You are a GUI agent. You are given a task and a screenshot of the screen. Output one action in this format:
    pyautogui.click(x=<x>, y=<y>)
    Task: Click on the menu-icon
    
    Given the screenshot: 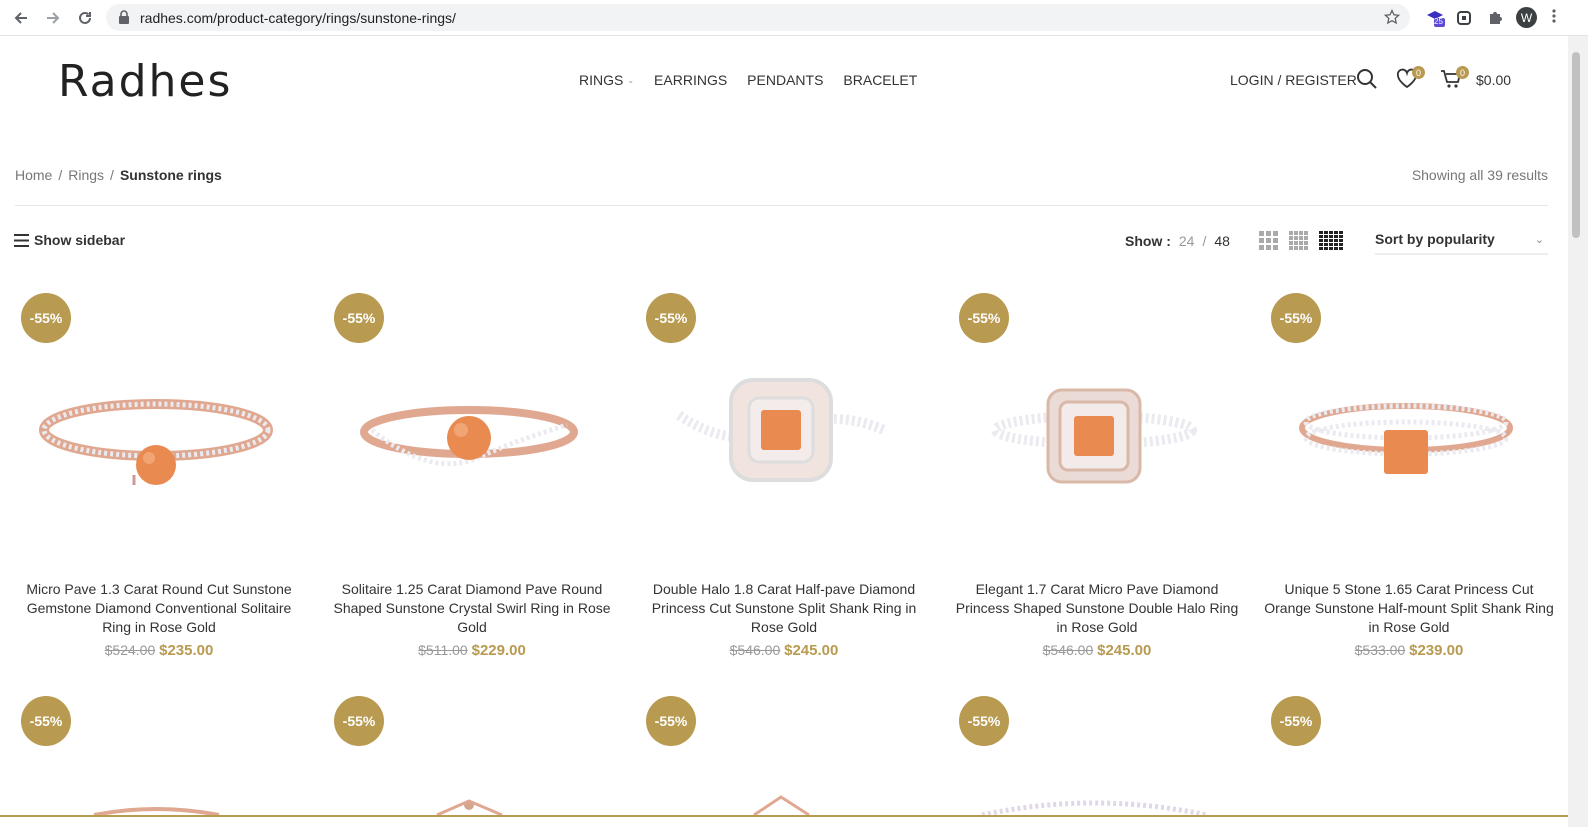 What is the action you would take?
    pyautogui.click(x=21, y=240)
    